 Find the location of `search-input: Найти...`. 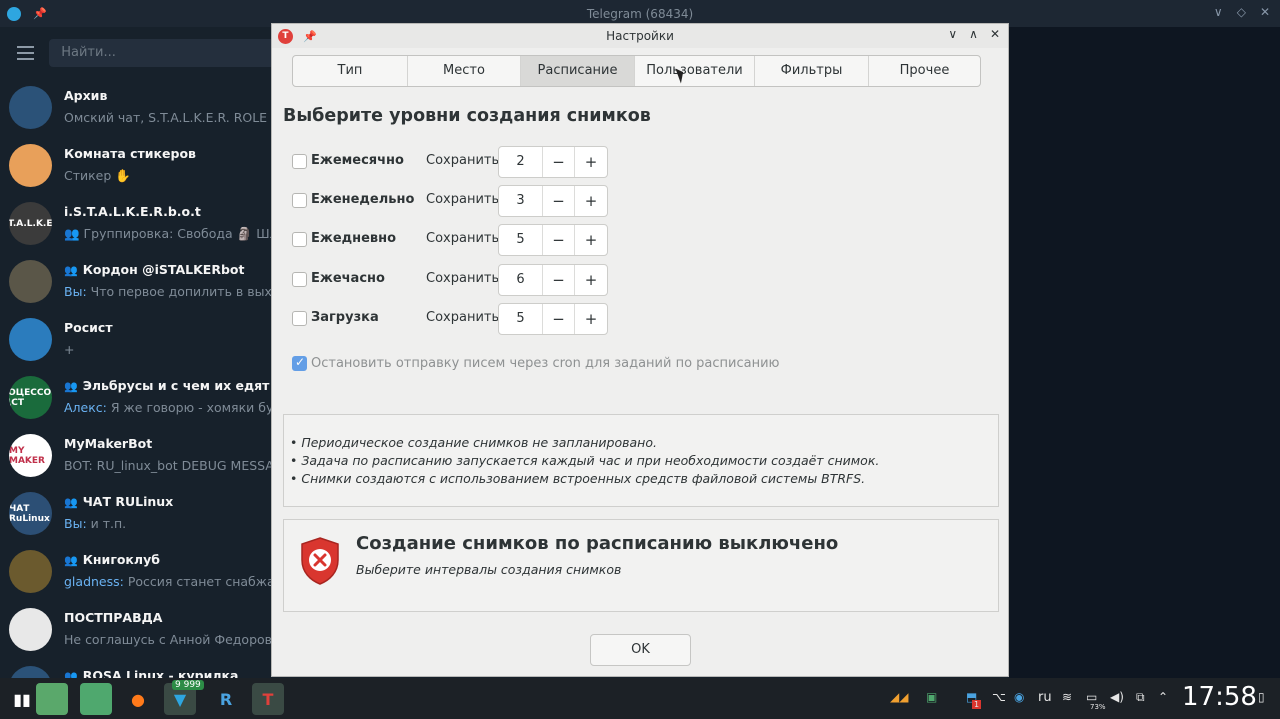

search-input: Найти... is located at coordinates (164, 52).